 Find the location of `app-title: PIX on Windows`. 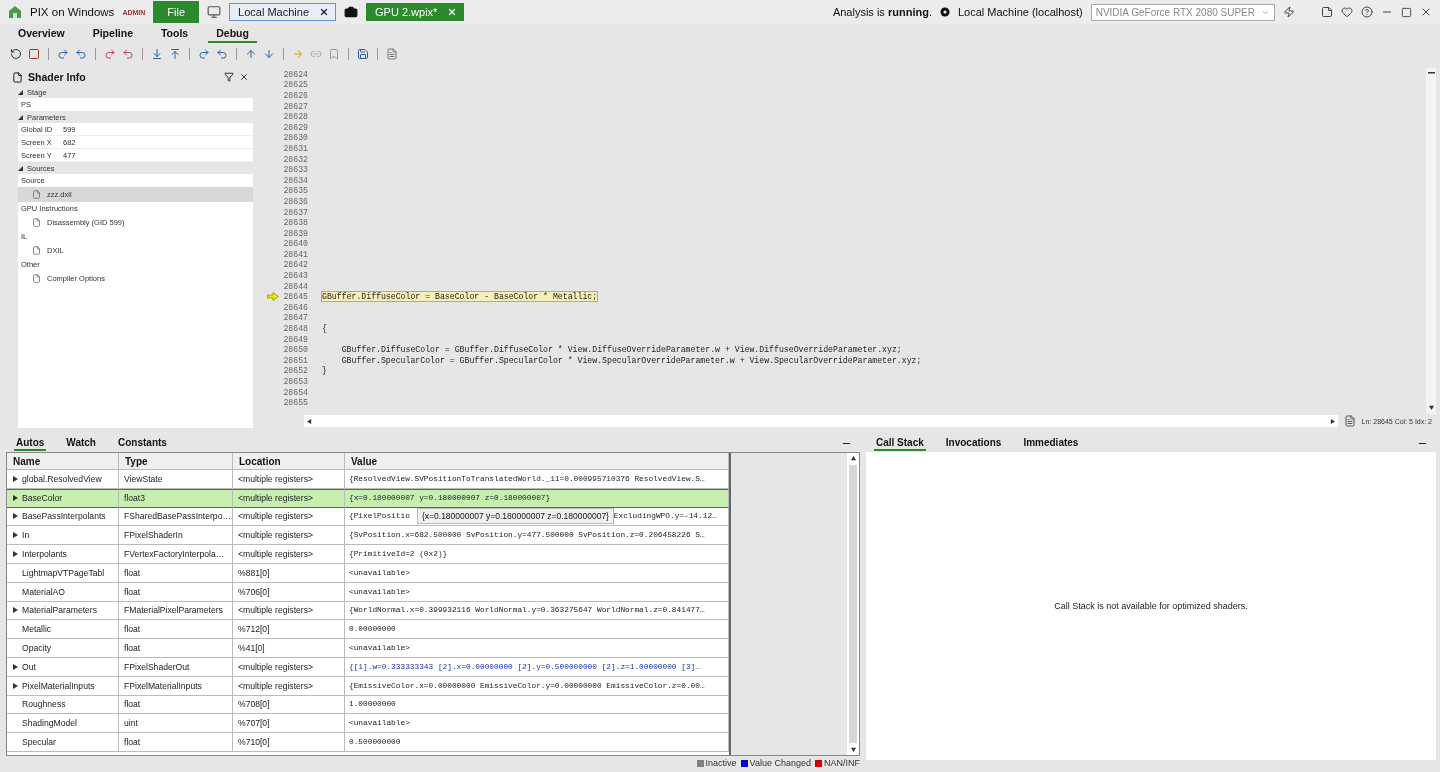

app-title: PIX on Windows is located at coordinates (72, 12).